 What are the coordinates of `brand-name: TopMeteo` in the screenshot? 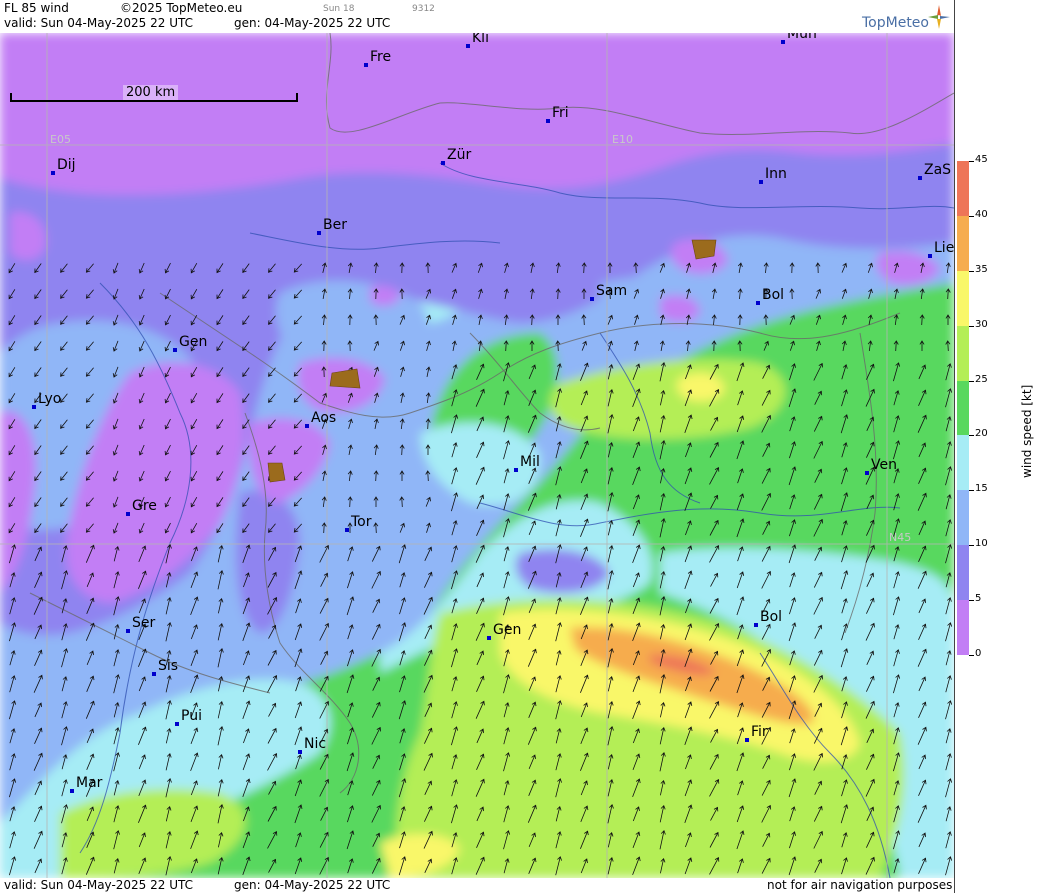 It's located at (895, 23).